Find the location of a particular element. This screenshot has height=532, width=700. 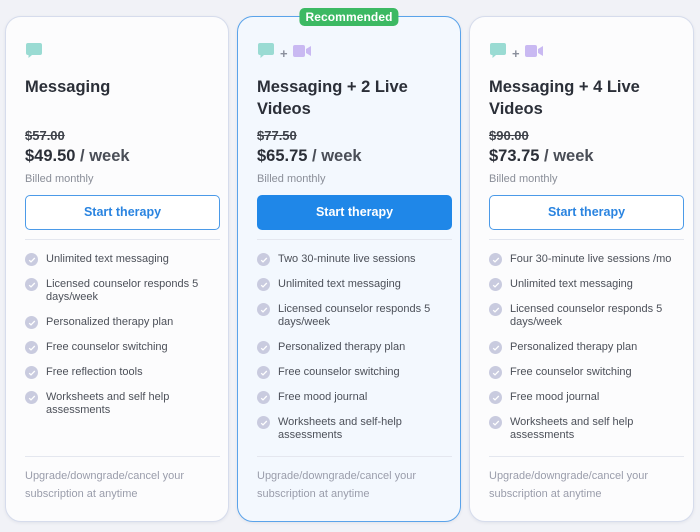

current-price: $65.75 / week is located at coordinates (351, 158).